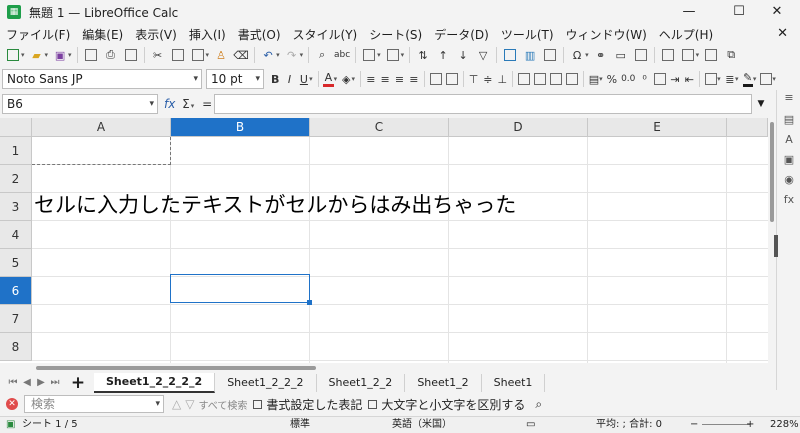 Image resolution: width=800 pixels, height=433 pixels. What do you see at coordinates (266, 382) in the screenshot?
I see `sheet-tab-2: Sheet1_2_2_2` at bounding box center [266, 382].